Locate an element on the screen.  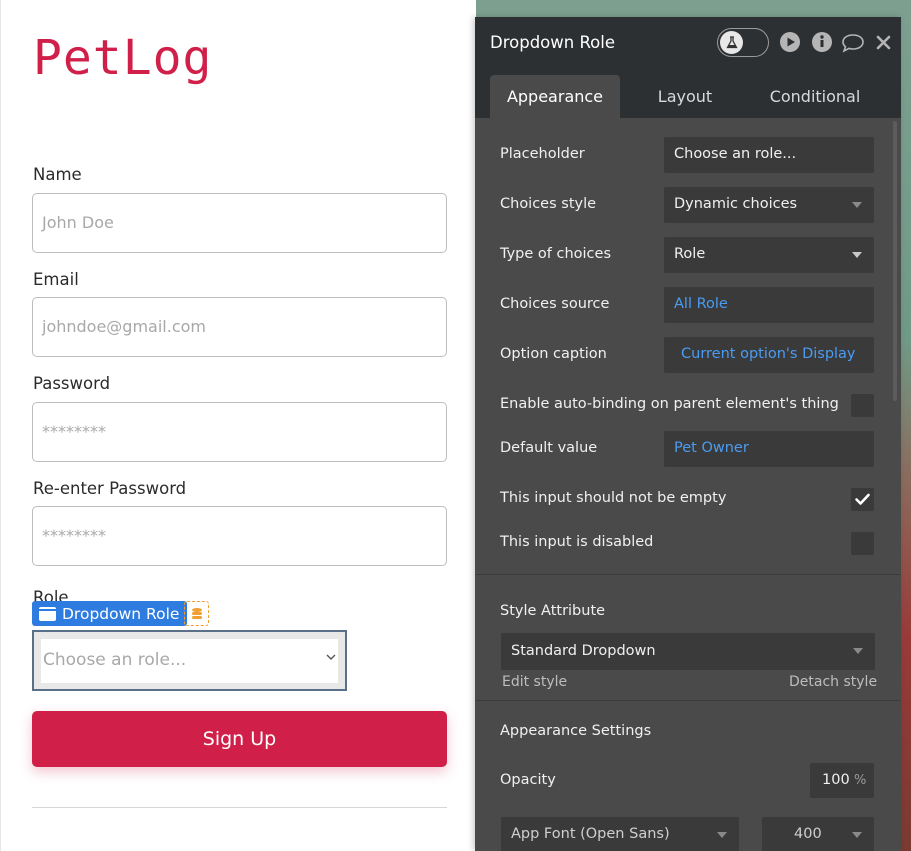
email-input: johndoe@gmail.com is located at coordinates (239, 327).